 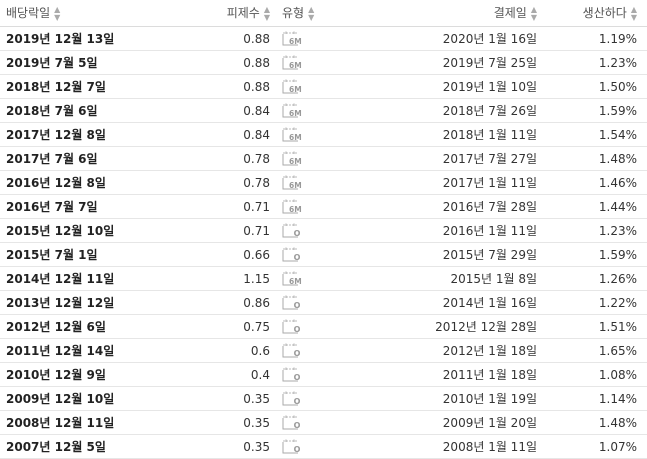 I want to click on pay-date-cell: 2014년 1월 16일, so click(x=447, y=302).